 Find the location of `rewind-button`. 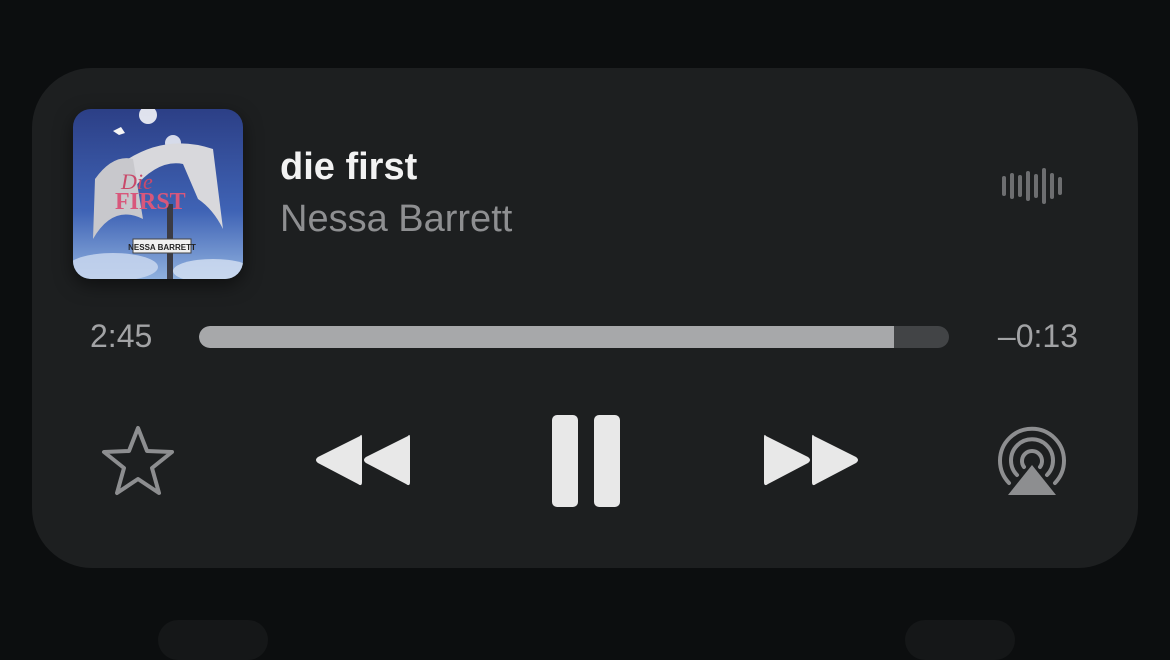

rewind-button is located at coordinates (362, 460).